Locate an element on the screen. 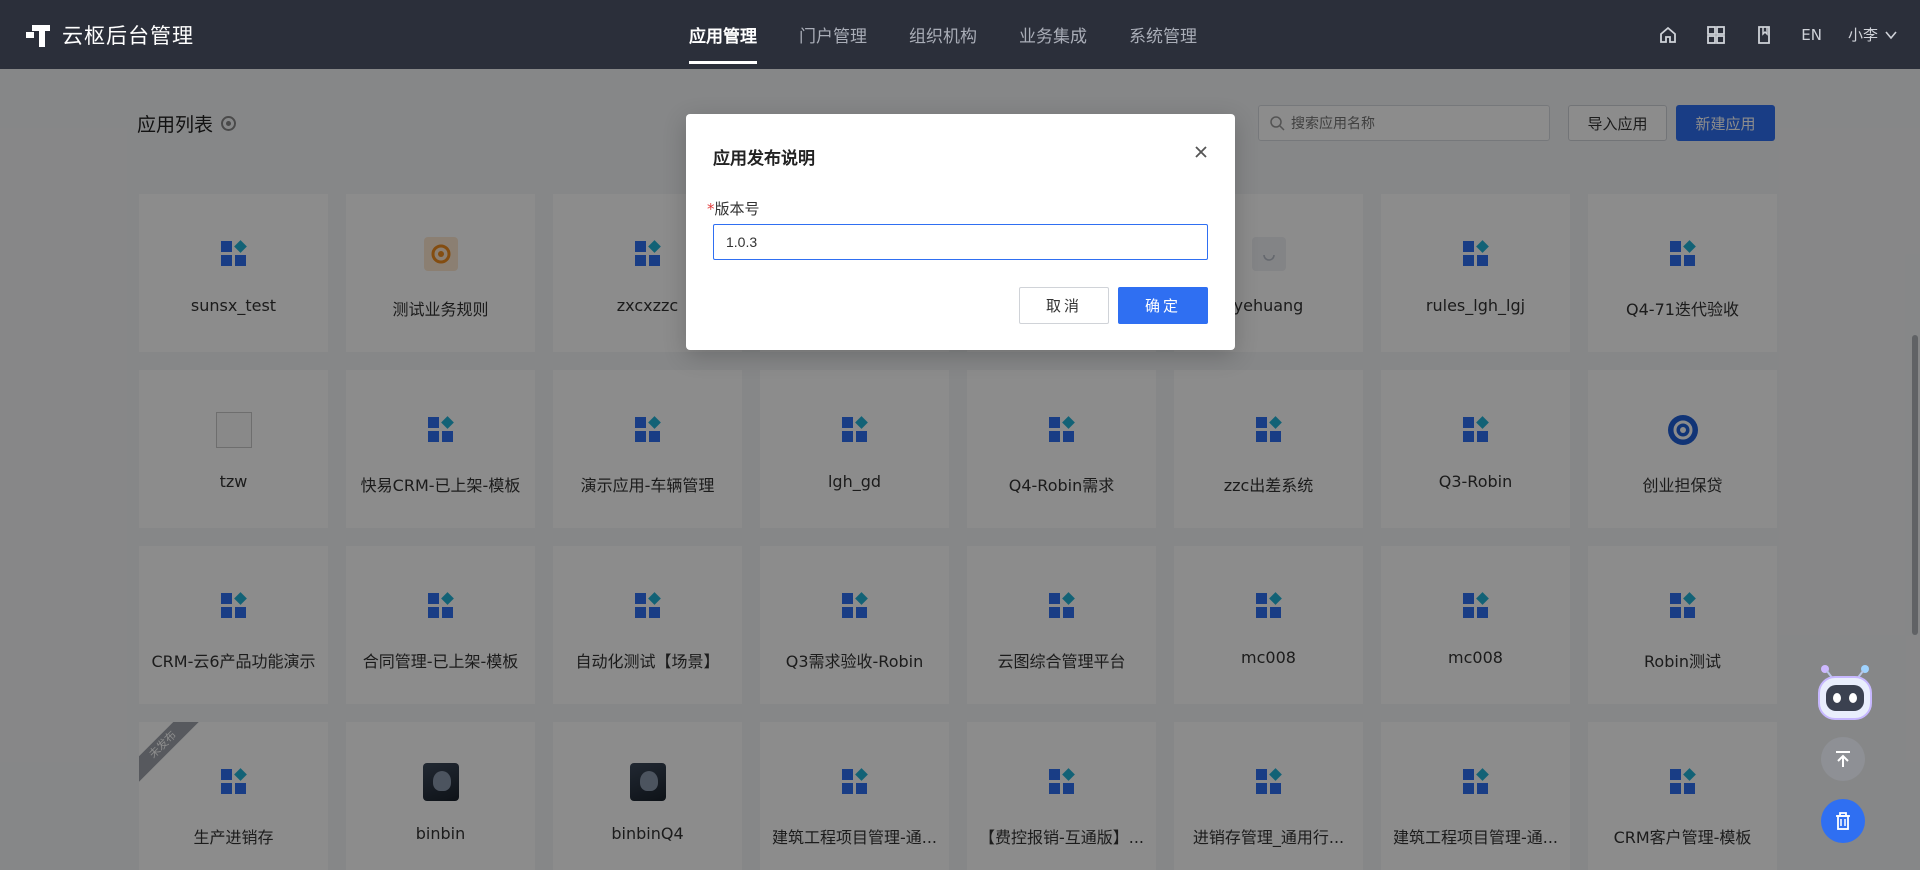  cancel-button: 取消 is located at coordinates (1064, 305).